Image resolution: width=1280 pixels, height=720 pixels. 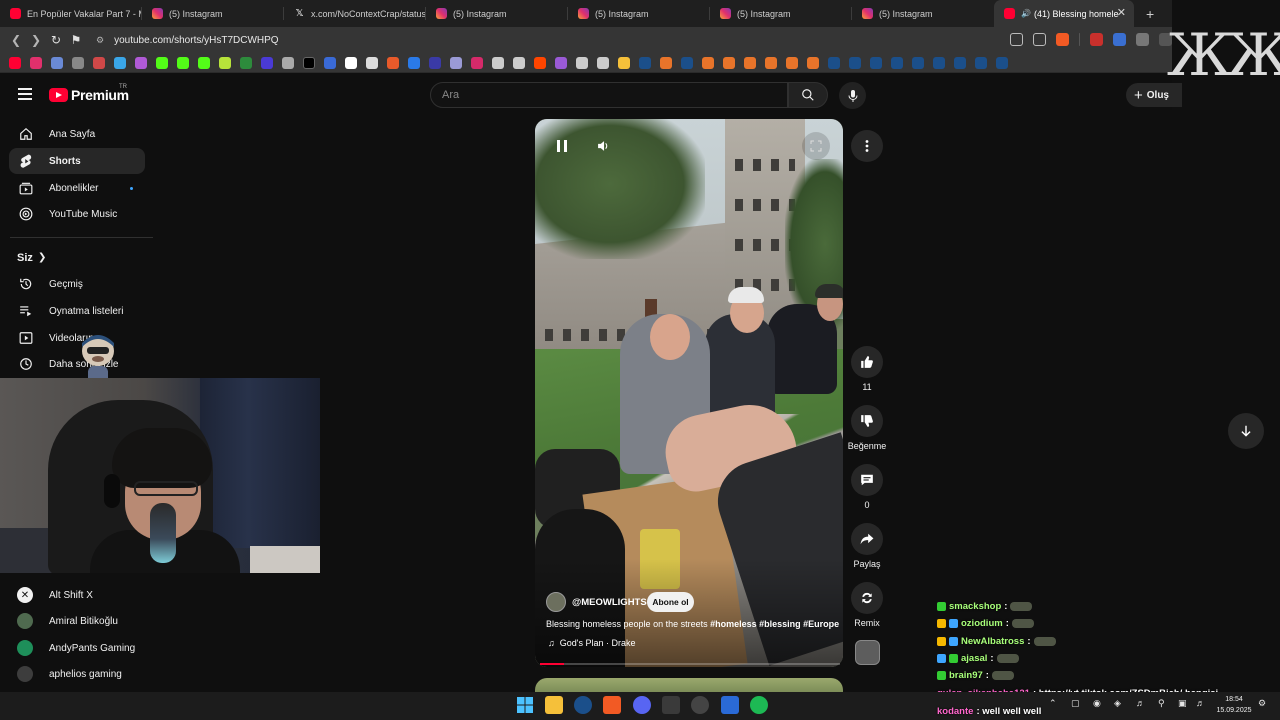 What do you see at coordinates (16, 40) in the screenshot?
I see `back-icon: ❮` at bounding box center [16, 40].